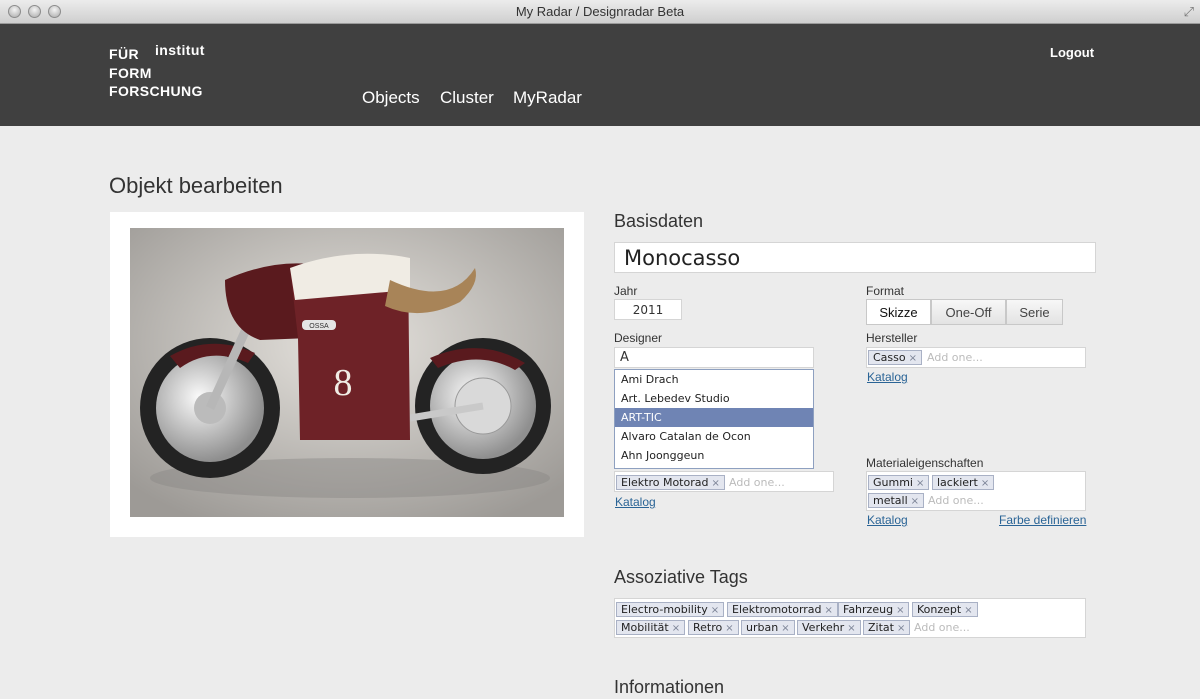 The height and width of the screenshot is (699, 1200). Describe the element at coordinates (881, 627) in the screenshot. I see `tag-label: Zitat` at that location.